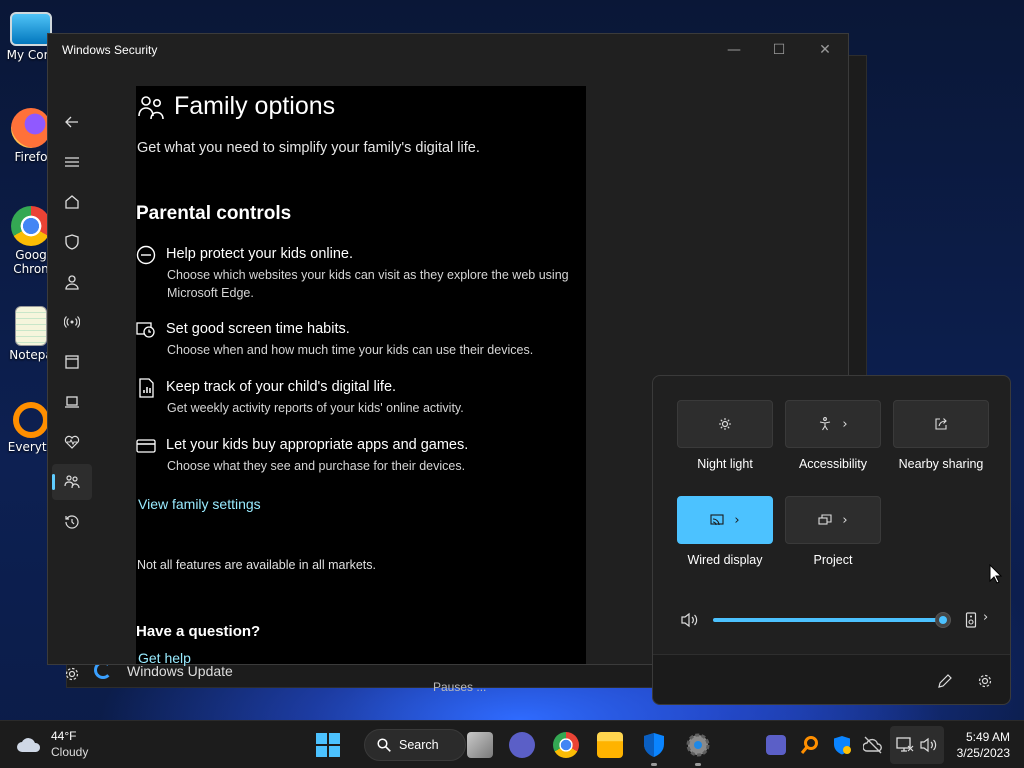 The width and height of the screenshot is (1024, 768). What do you see at coordinates (810, 745) in the screenshot?
I see `everything-tray-icon` at bounding box center [810, 745].